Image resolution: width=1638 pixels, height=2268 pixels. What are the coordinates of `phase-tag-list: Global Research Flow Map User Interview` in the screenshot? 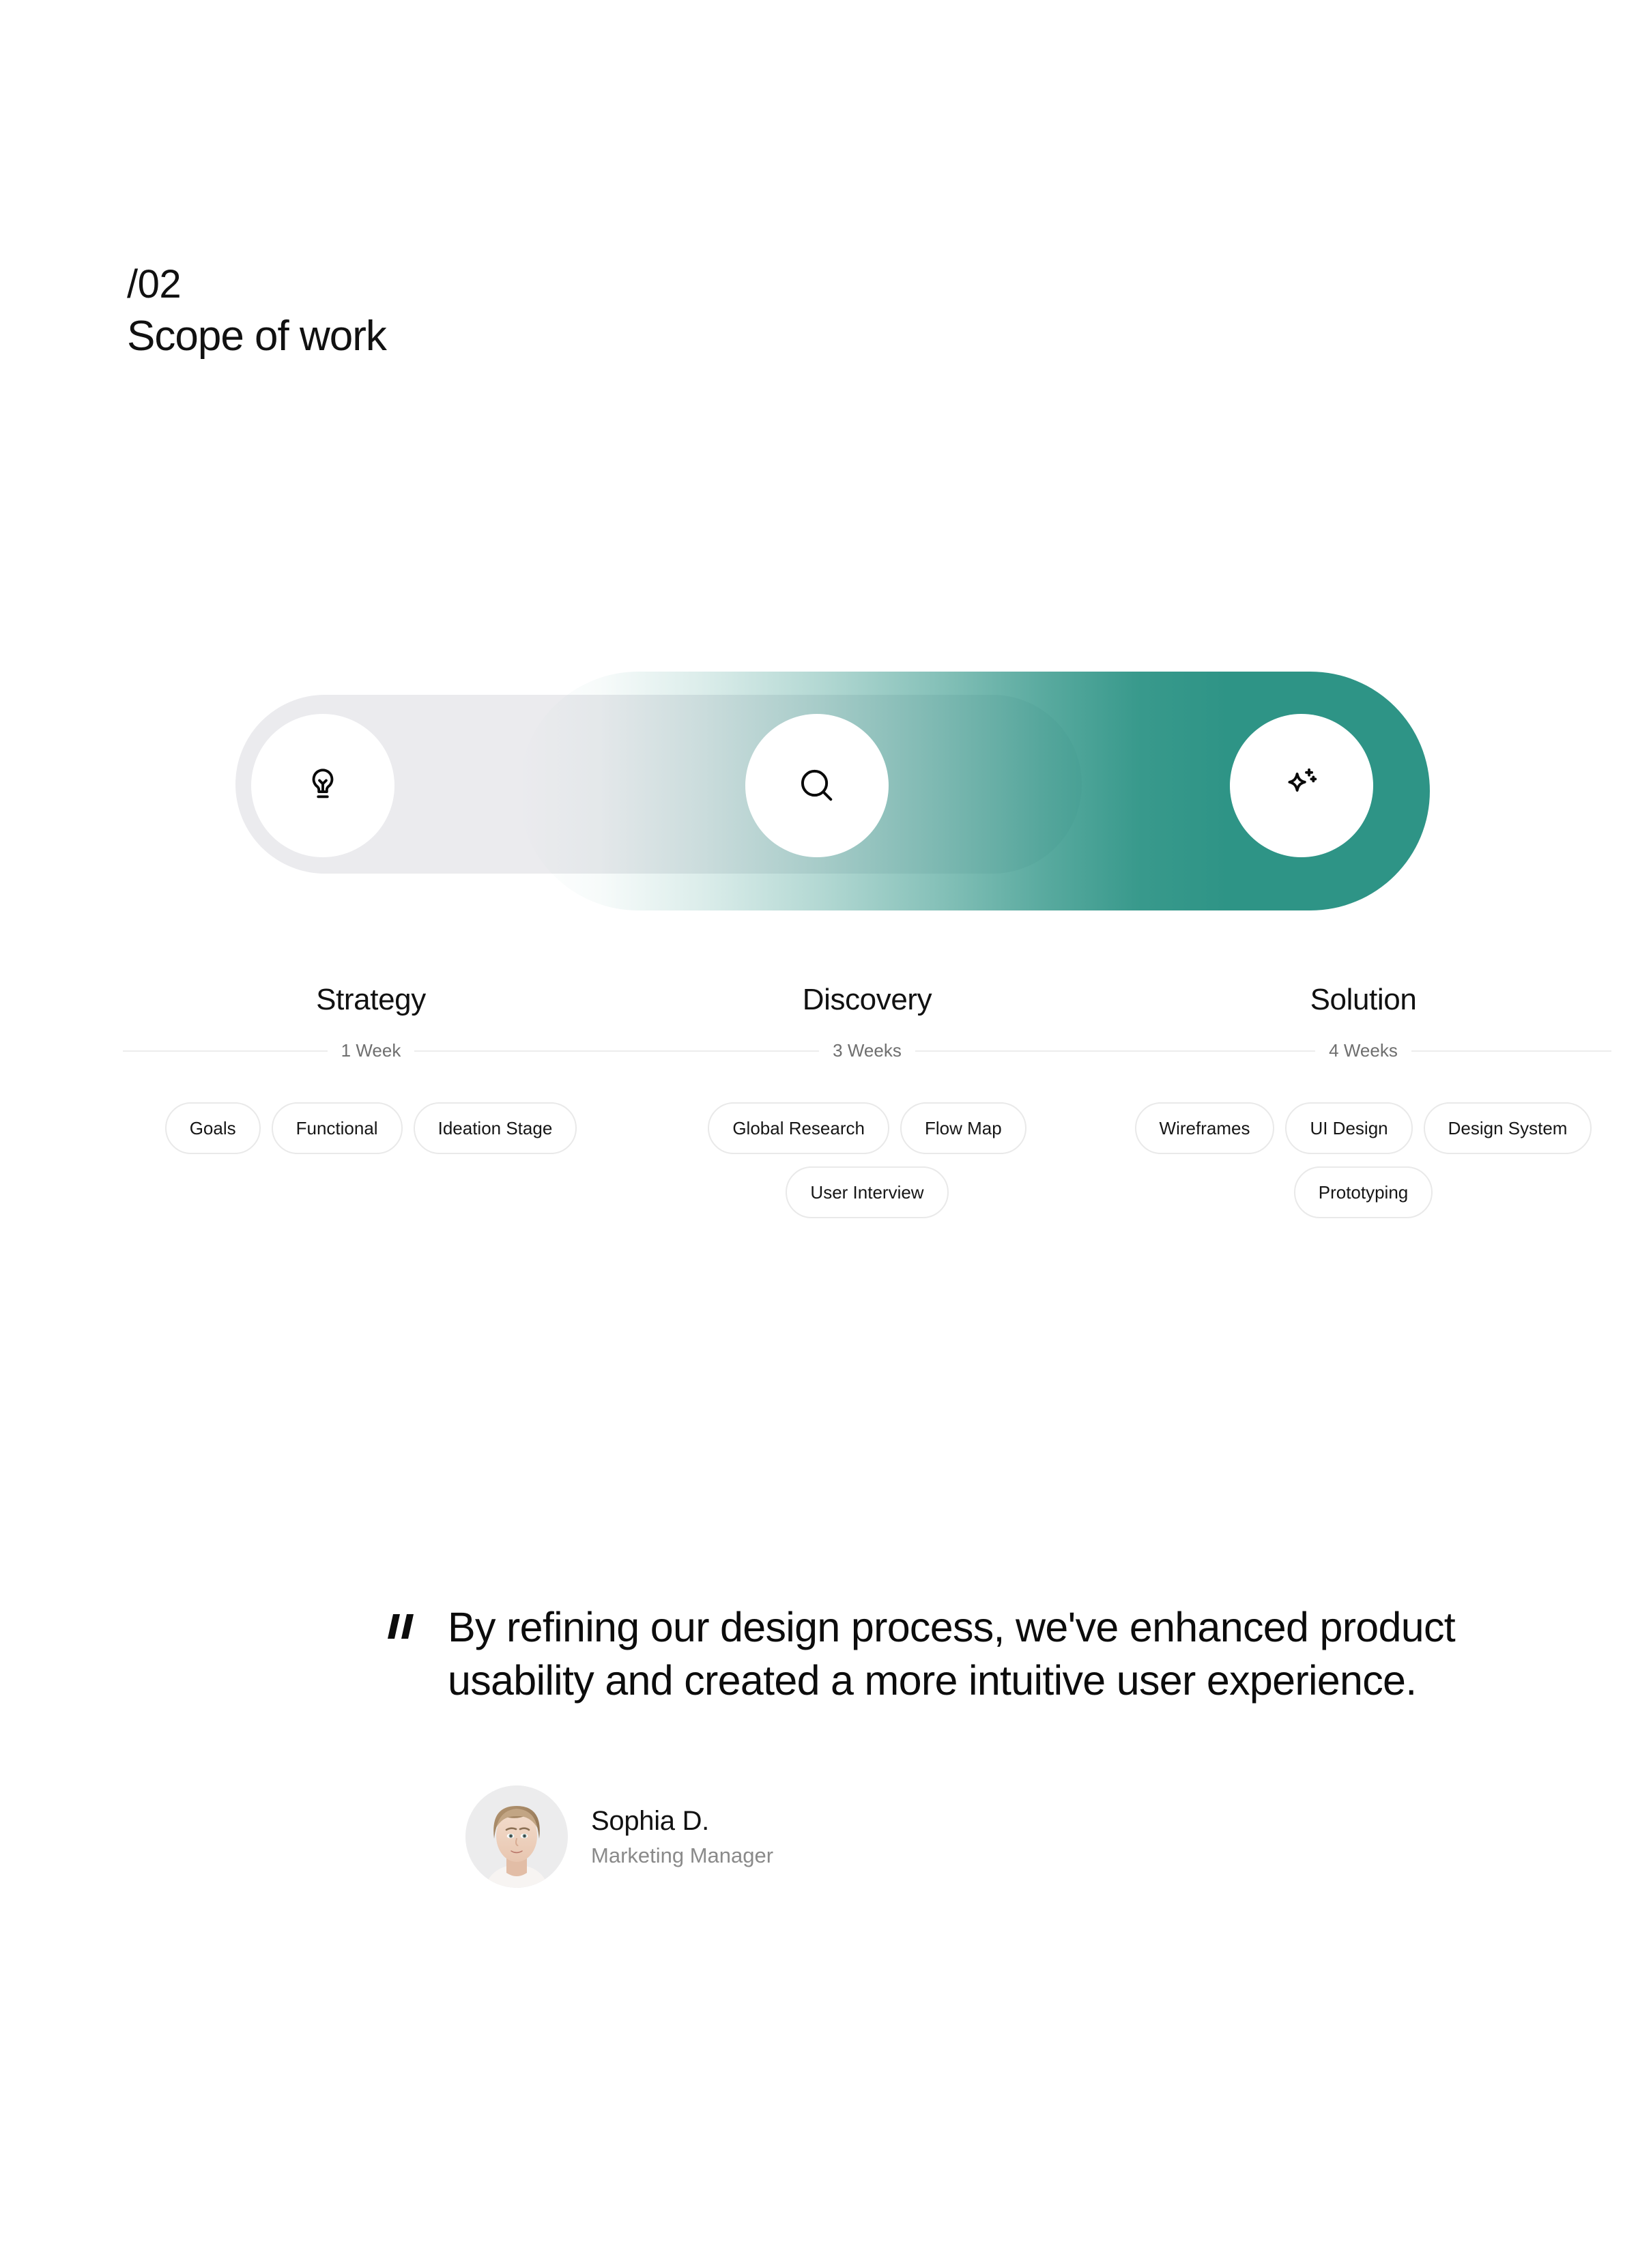 It's located at (867, 1160).